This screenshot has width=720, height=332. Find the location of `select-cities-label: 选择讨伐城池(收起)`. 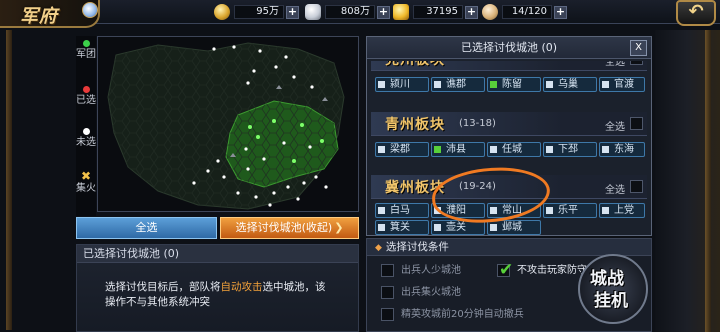

select-cities-label: 选择讨伐城池(收起) is located at coordinates (284, 227).